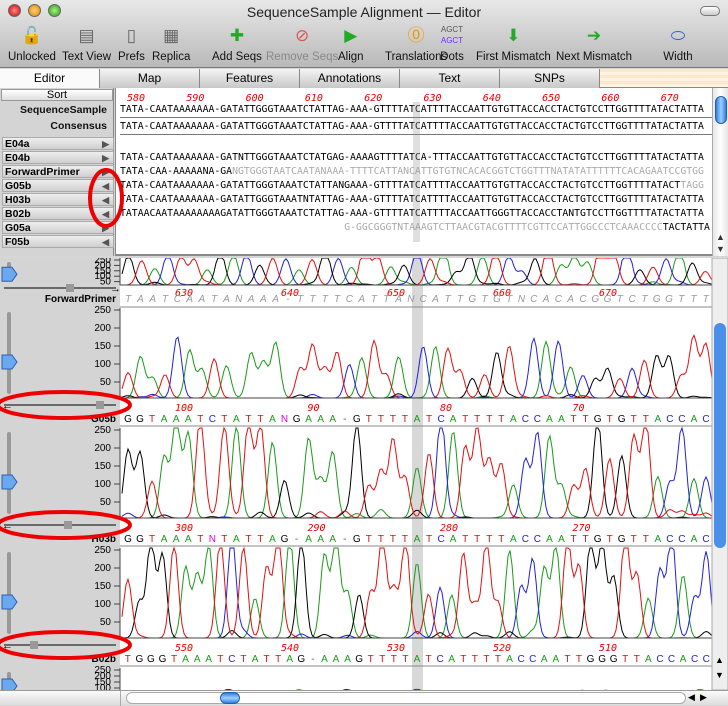 The width and height of the screenshot is (728, 706). What do you see at coordinates (452, 57) in the screenshot?
I see `toolbar-label: Dots` at bounding box center [452, 57].